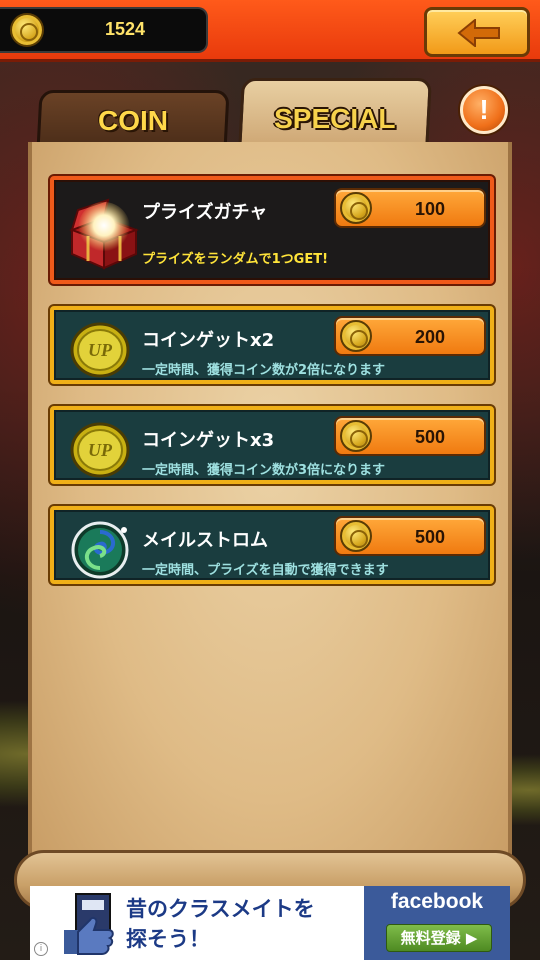 The width and height of the screenshot is (540, 960). What do you see at coordinates (410, 436) in the screenshot?
I see `buy-button-coin-get-x3: 500` at bounding box center [410, 436].